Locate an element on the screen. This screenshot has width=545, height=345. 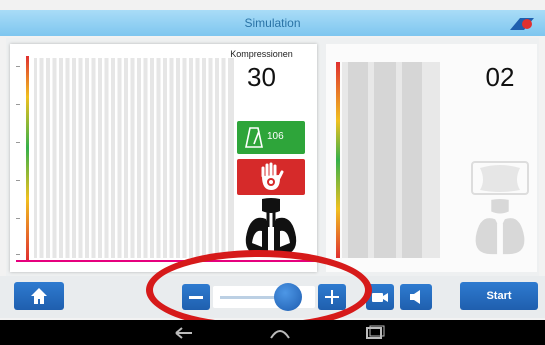
camera-icon is located at coordinates (380, 297).